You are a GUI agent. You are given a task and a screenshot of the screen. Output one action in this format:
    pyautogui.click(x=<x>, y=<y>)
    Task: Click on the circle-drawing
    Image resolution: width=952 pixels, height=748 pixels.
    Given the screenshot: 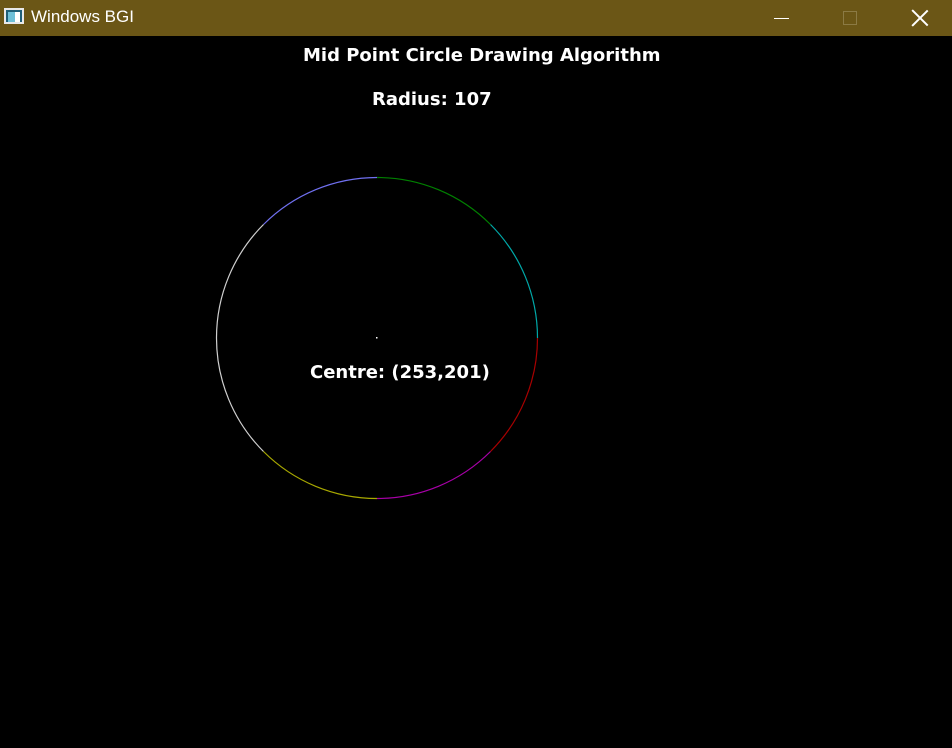 What is the action you would take?
    pyautogui.click(x=377, y=338)
    